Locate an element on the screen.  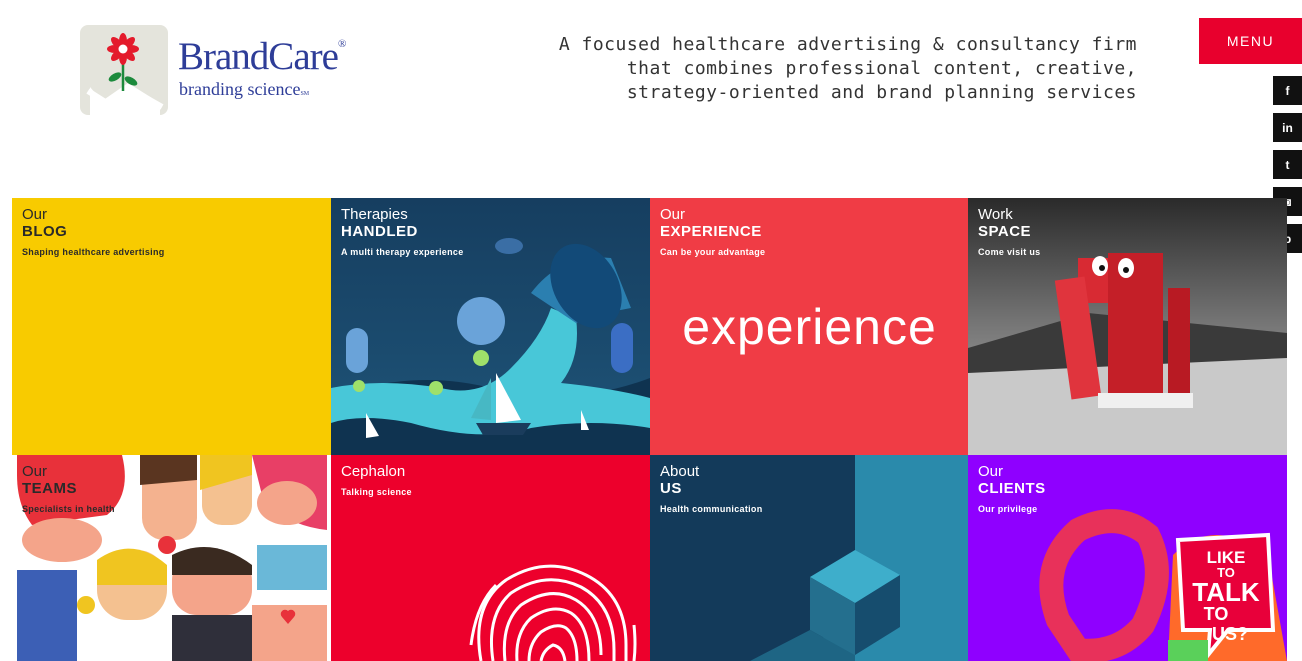
brand-name: BrandCare® is located at coordinates (262, 56).